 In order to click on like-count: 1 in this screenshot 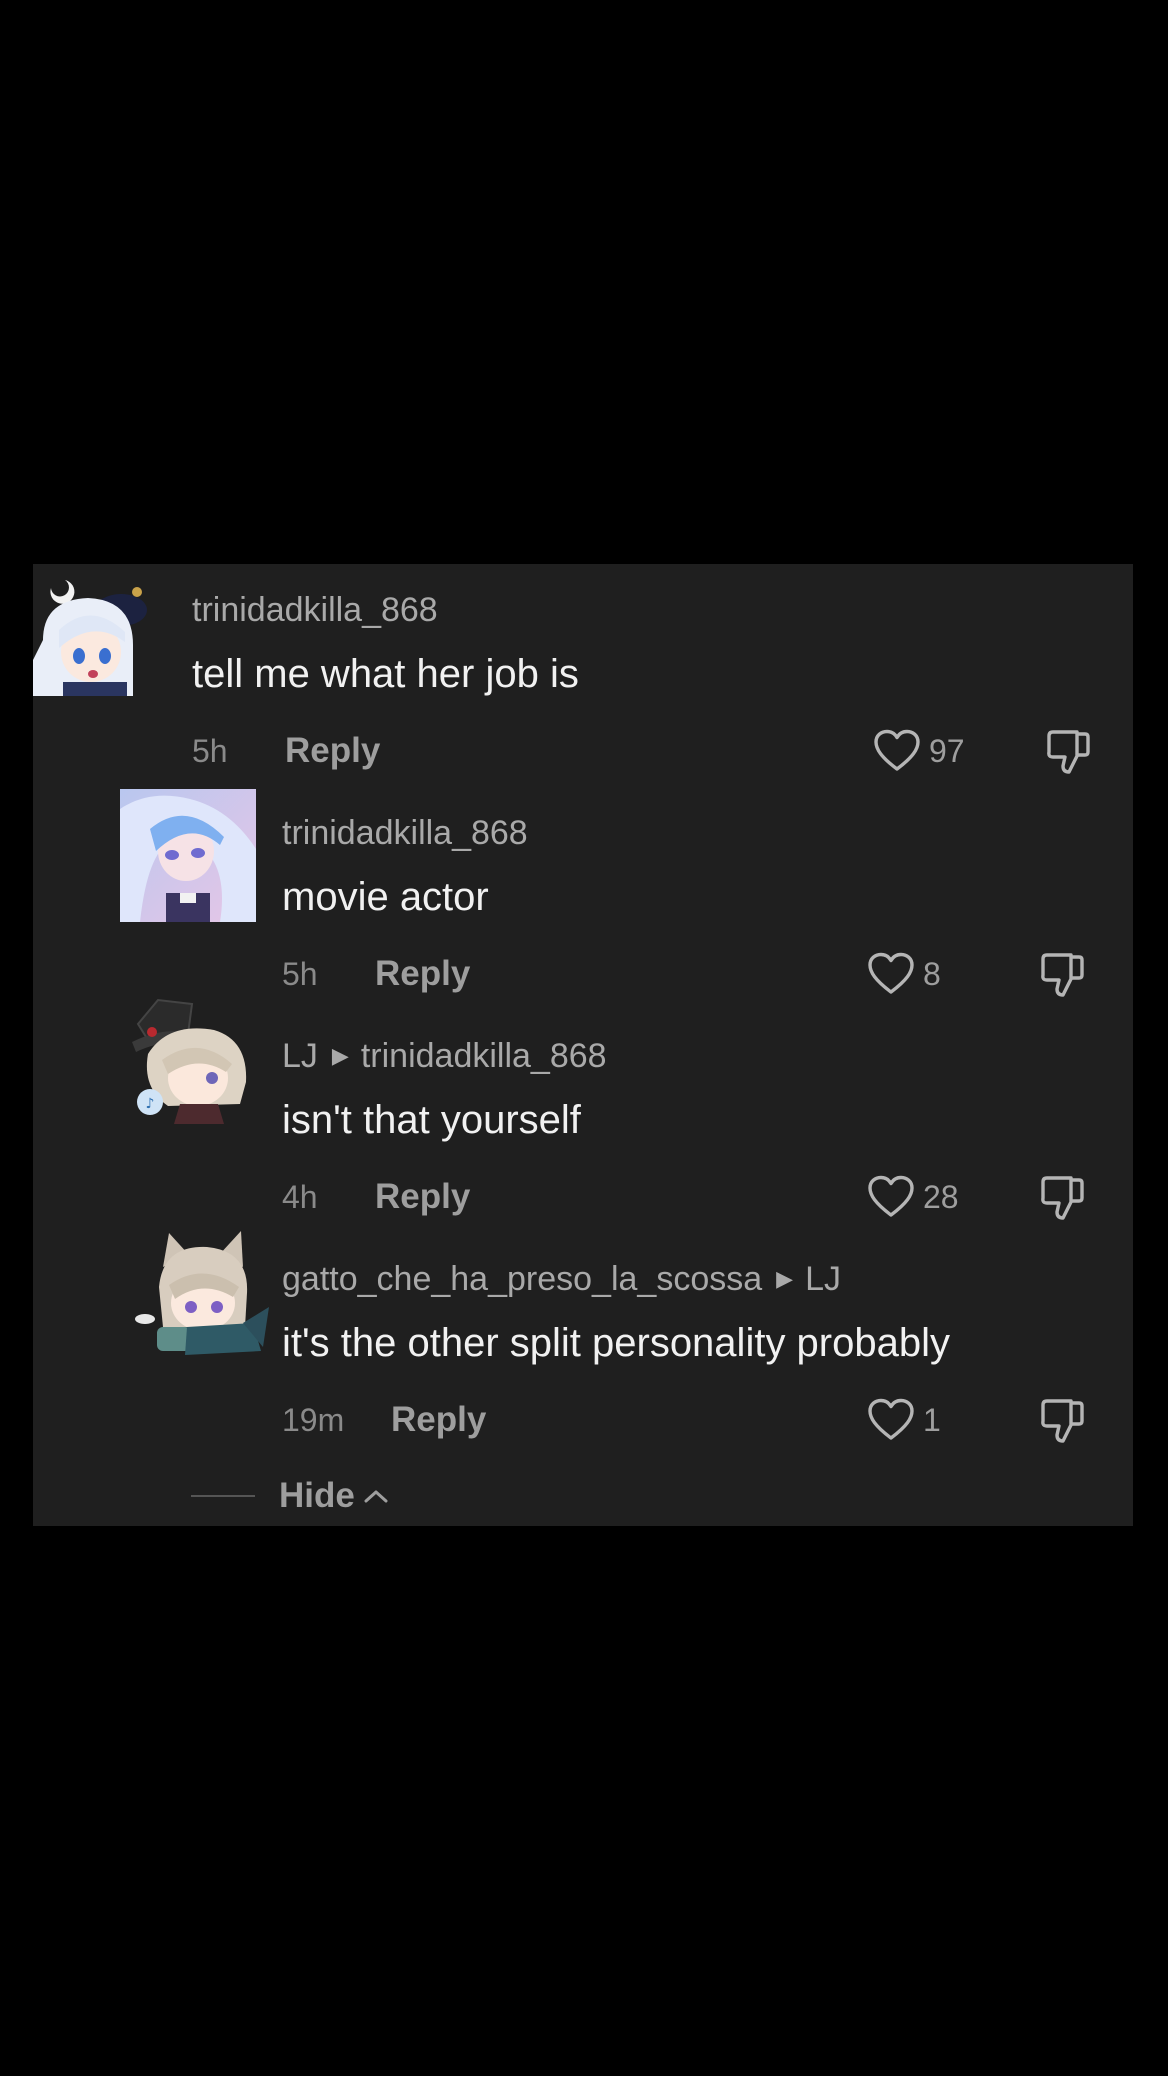, I will do `click(932, 1420)`.